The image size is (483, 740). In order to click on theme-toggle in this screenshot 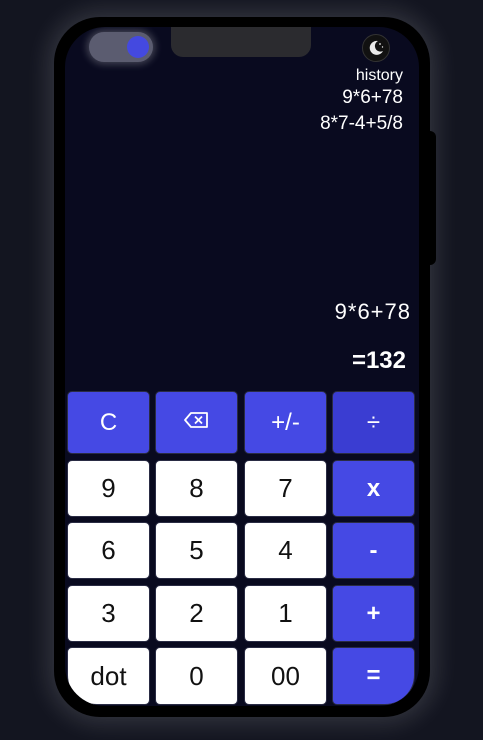, I will do `click(121, 47)`.